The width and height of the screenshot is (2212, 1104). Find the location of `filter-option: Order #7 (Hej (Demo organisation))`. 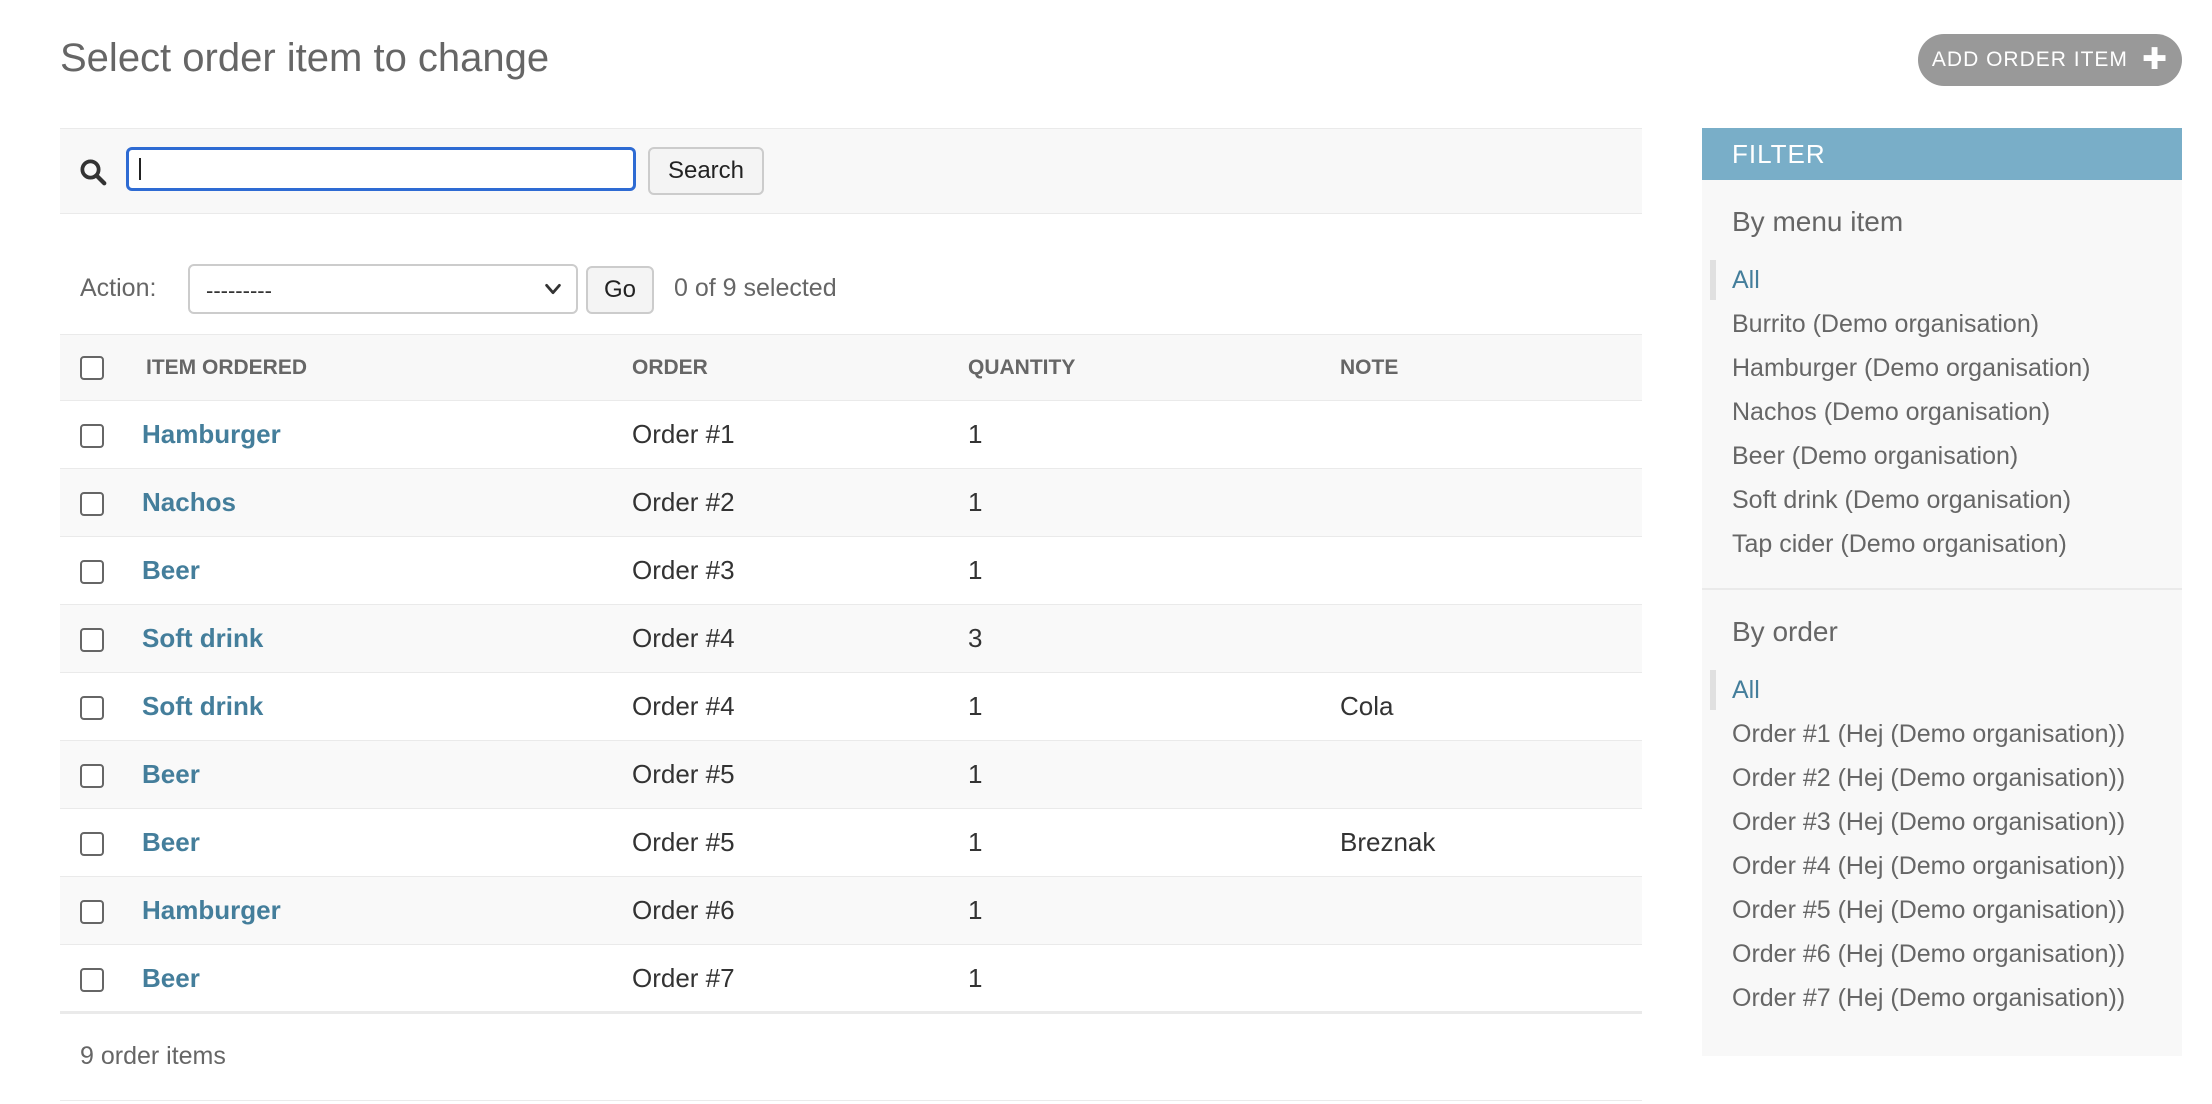

filter-option: Order #7 (Hej (Demo organisation)) is located at coordinates (1942, 998).